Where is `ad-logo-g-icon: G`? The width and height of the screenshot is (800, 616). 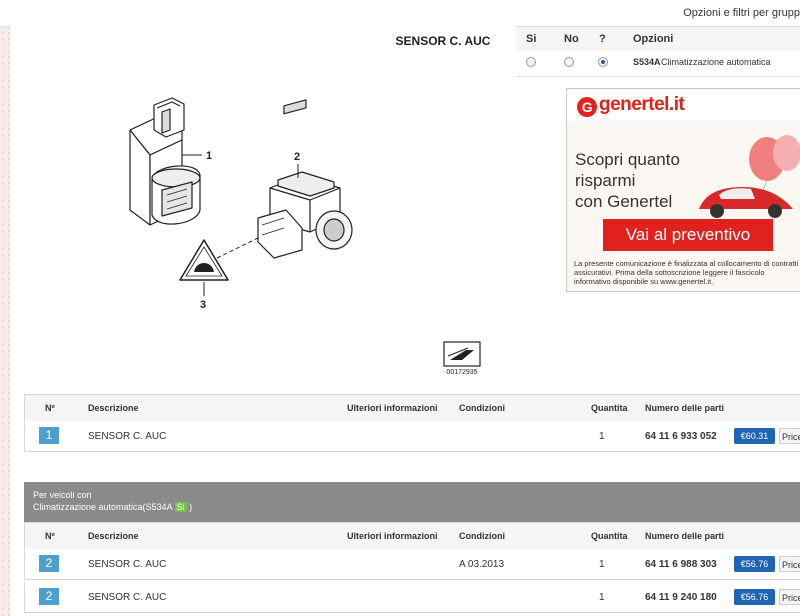
ad-logo-g-icon: G is located at coordinates (587, 107).